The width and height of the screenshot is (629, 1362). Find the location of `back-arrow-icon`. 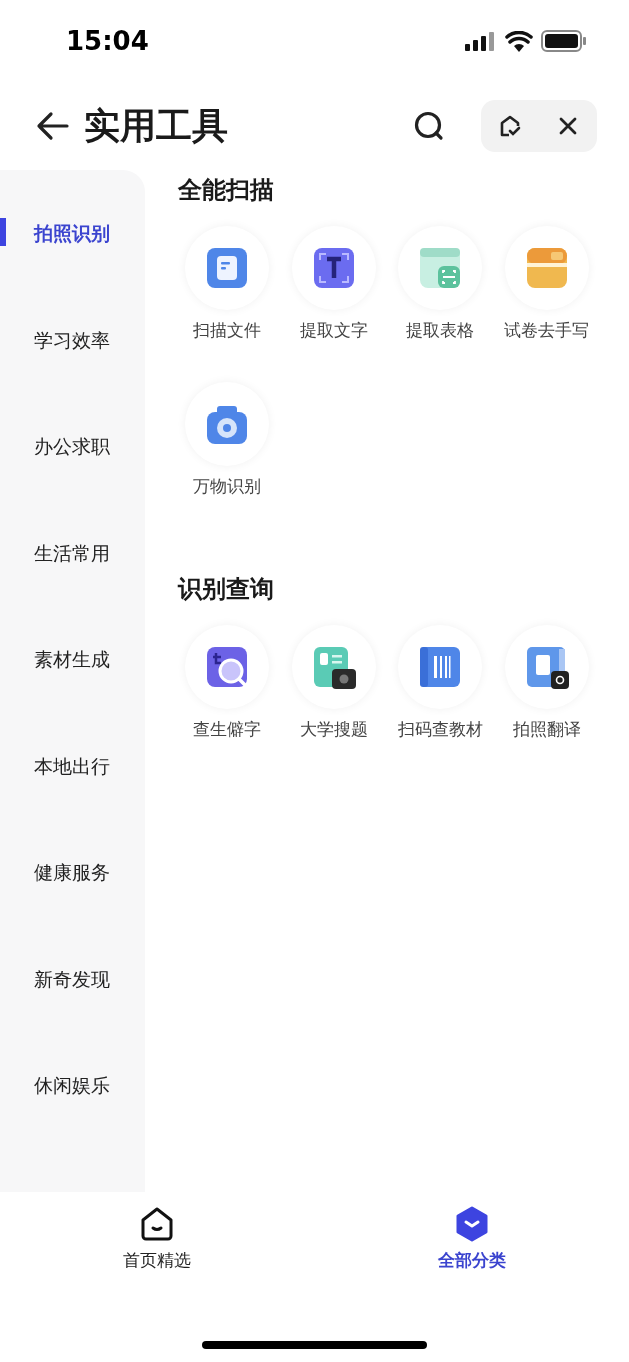

back-arrow-icon is located at coordinates (52, 126).